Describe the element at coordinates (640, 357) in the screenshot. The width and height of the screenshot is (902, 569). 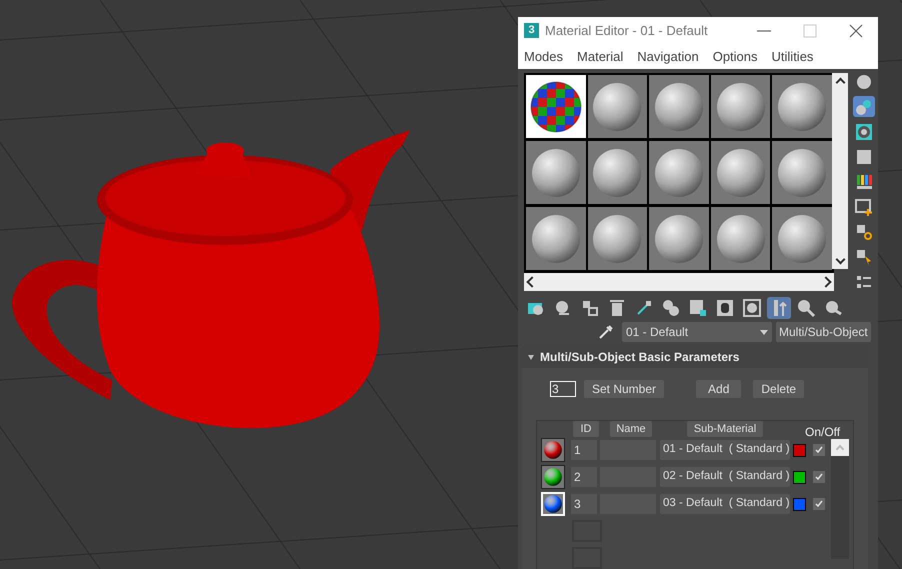
I see `rollout-title: Multi/Sub-Object Basic Parameters` at that location.